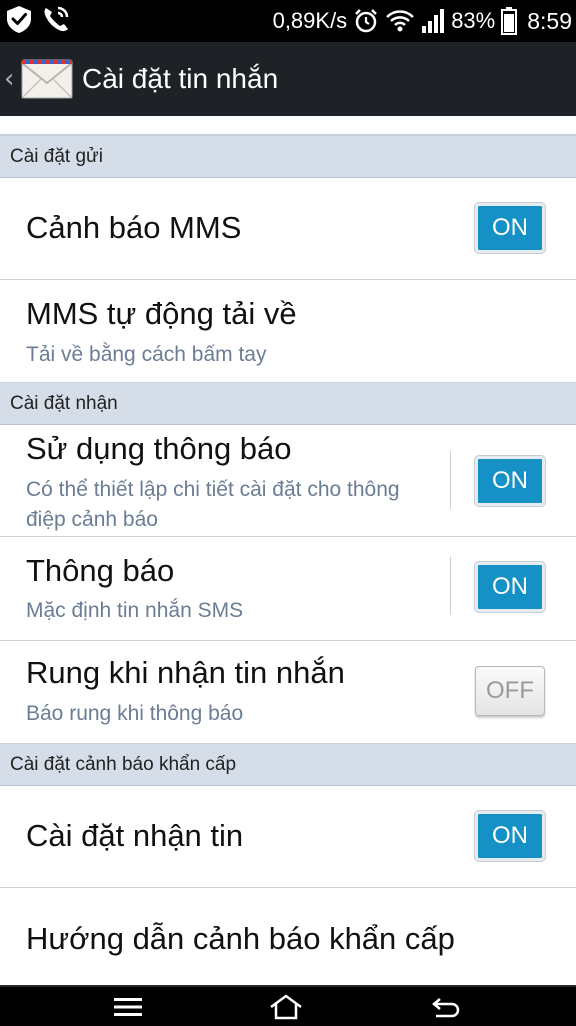  I want to click on pref-title: Rung khi nhận tin nhắn, so click(185, 672).